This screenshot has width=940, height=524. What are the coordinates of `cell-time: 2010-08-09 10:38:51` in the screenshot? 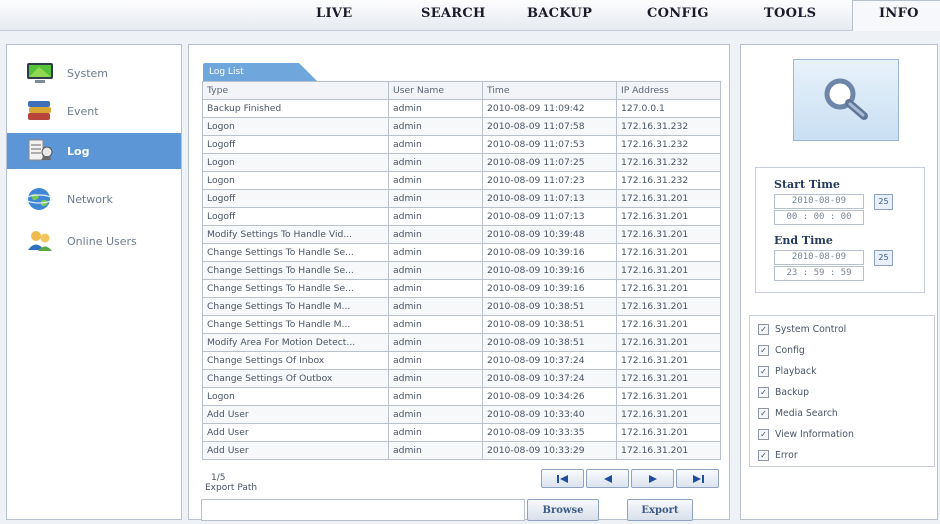 It's located at (549, 306).